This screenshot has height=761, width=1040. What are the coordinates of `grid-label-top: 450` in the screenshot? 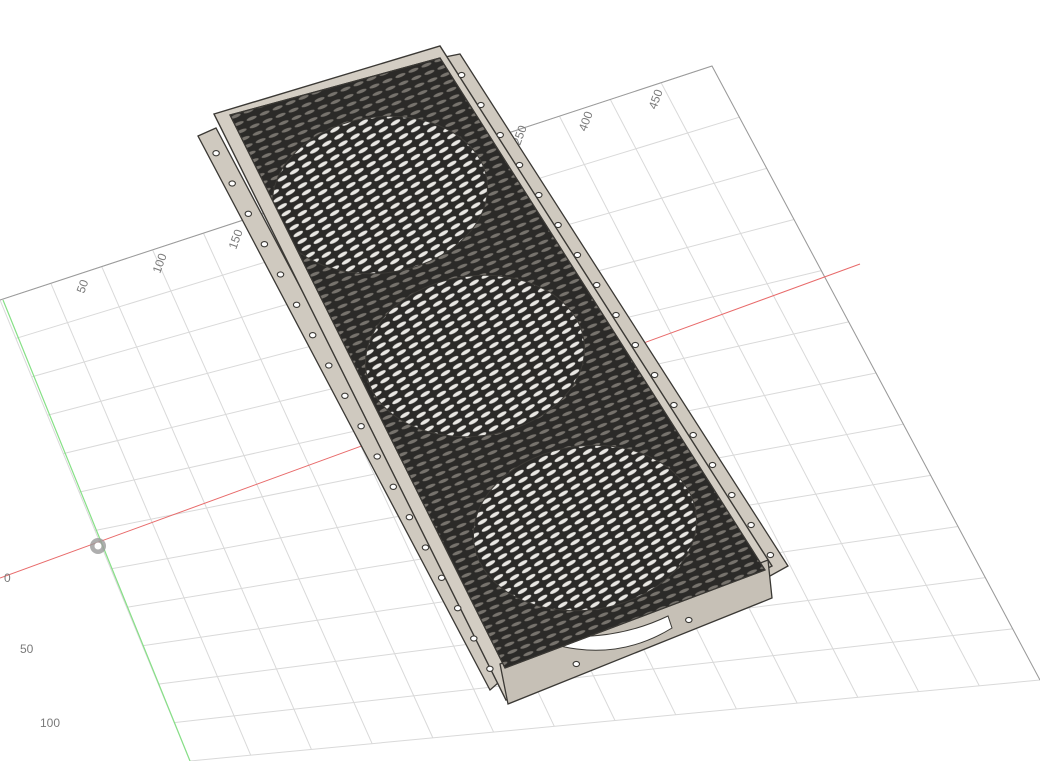 It's located at (656, 99).